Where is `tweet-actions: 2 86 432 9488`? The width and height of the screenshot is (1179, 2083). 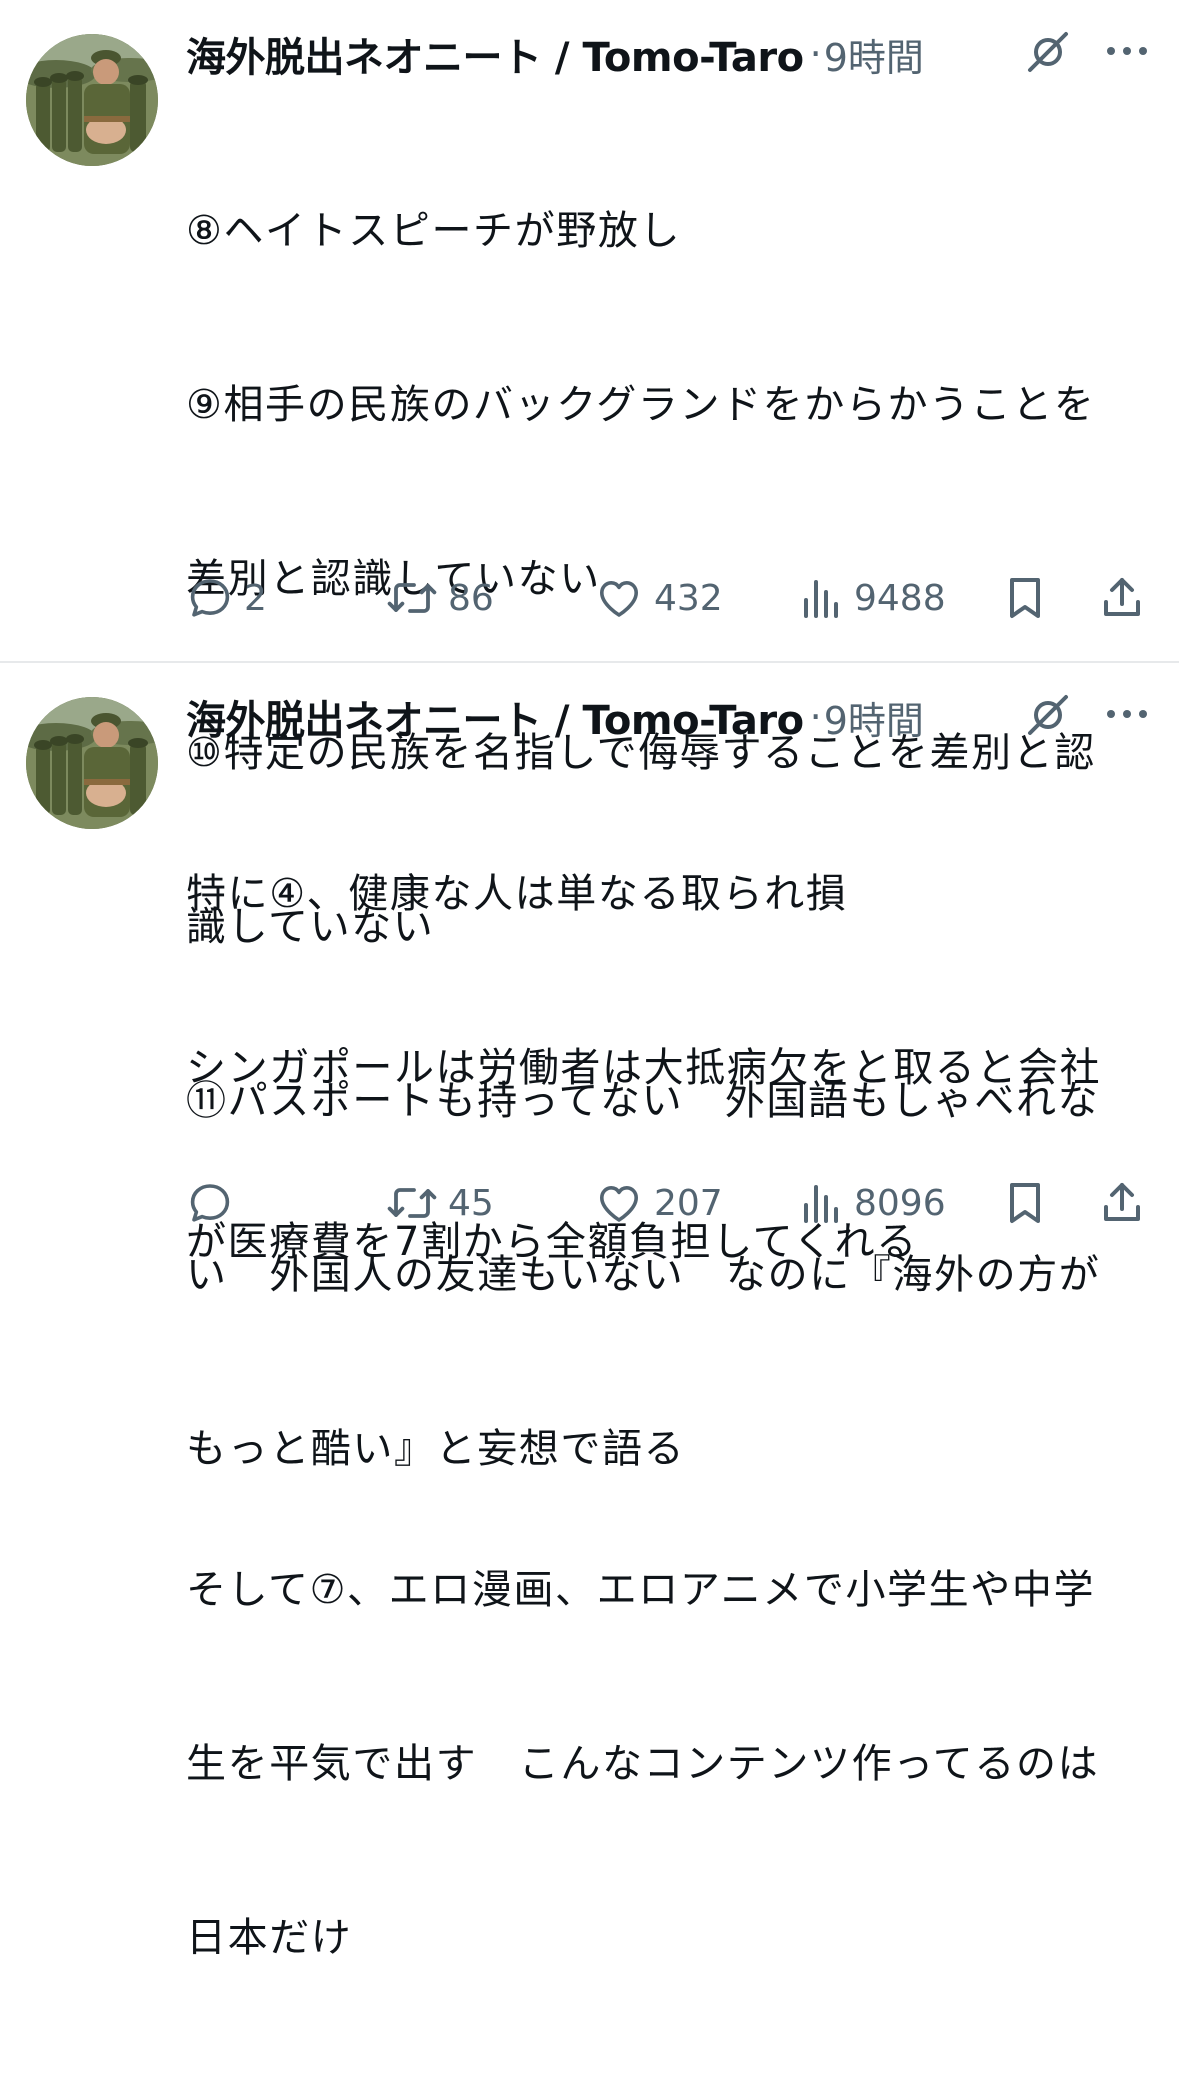
tweet-actions: 2 86 432 9488 is located at coordinates (669, 598).